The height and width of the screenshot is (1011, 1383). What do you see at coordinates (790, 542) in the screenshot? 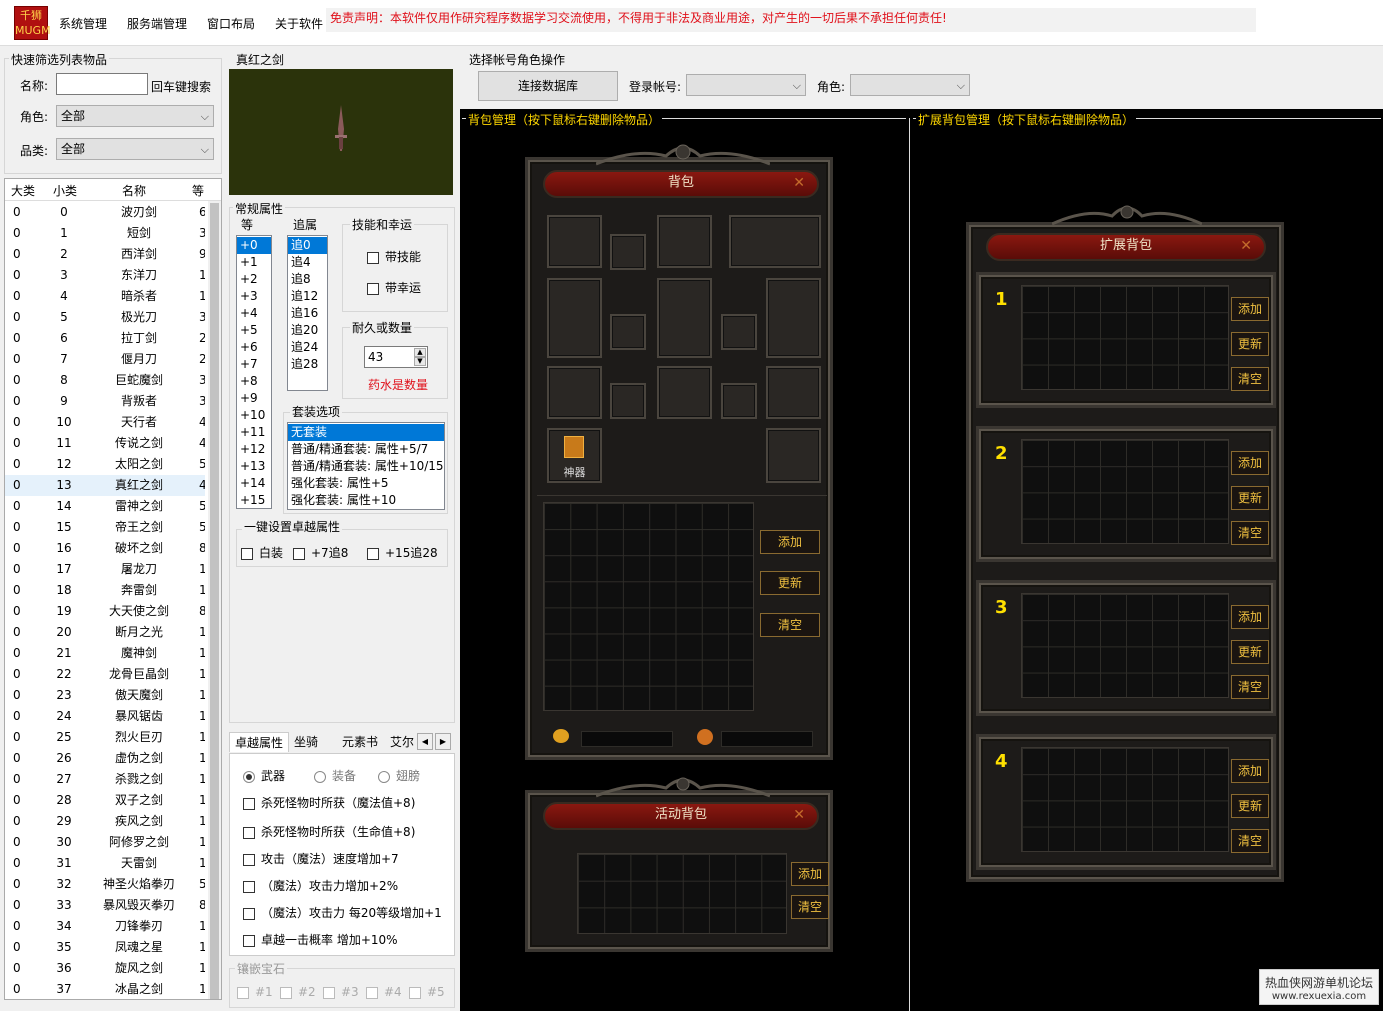
I see `bag-add-button: 添加` at bounding box center [790, 542].